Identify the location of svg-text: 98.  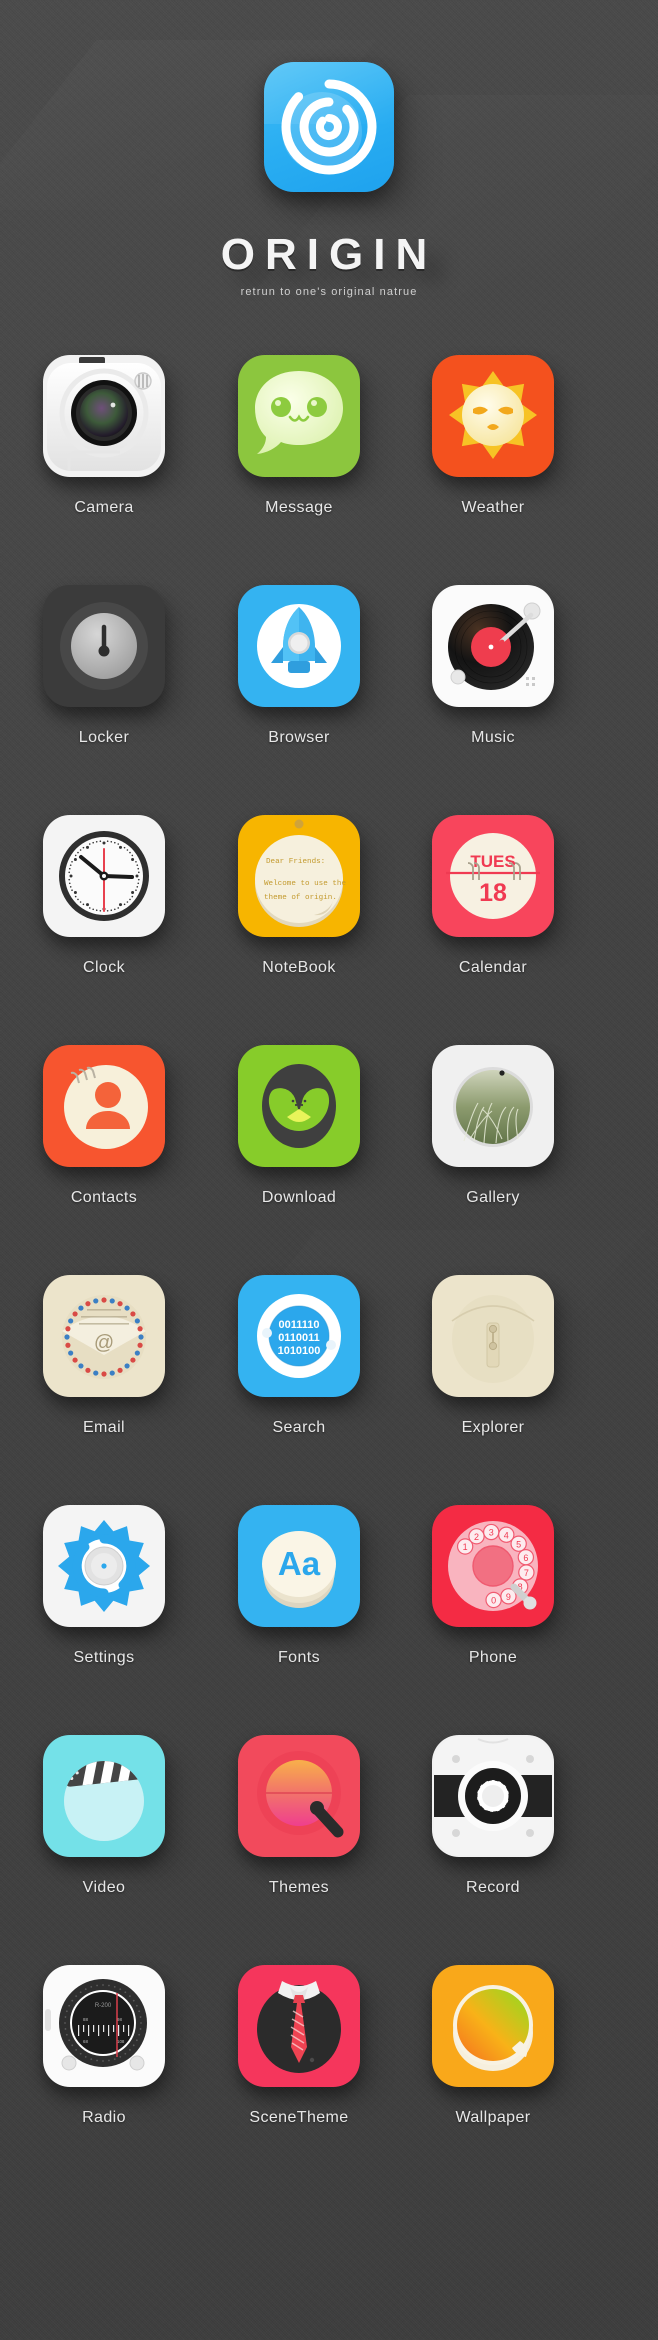
(119, 2019).